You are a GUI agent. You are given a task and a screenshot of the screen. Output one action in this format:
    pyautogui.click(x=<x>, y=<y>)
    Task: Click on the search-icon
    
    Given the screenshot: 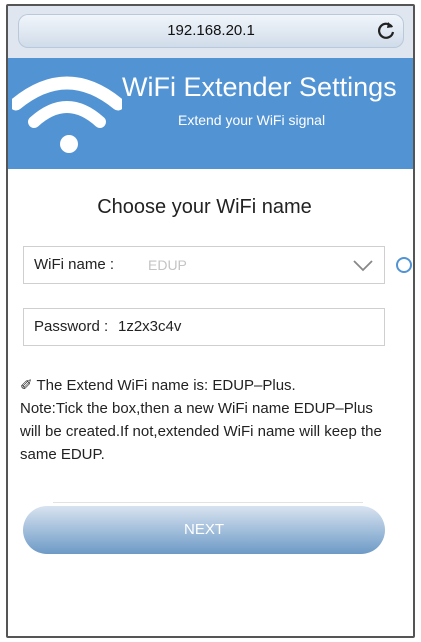 What is the action you would take?
    pyautogui.click(x=404, y=265)
    